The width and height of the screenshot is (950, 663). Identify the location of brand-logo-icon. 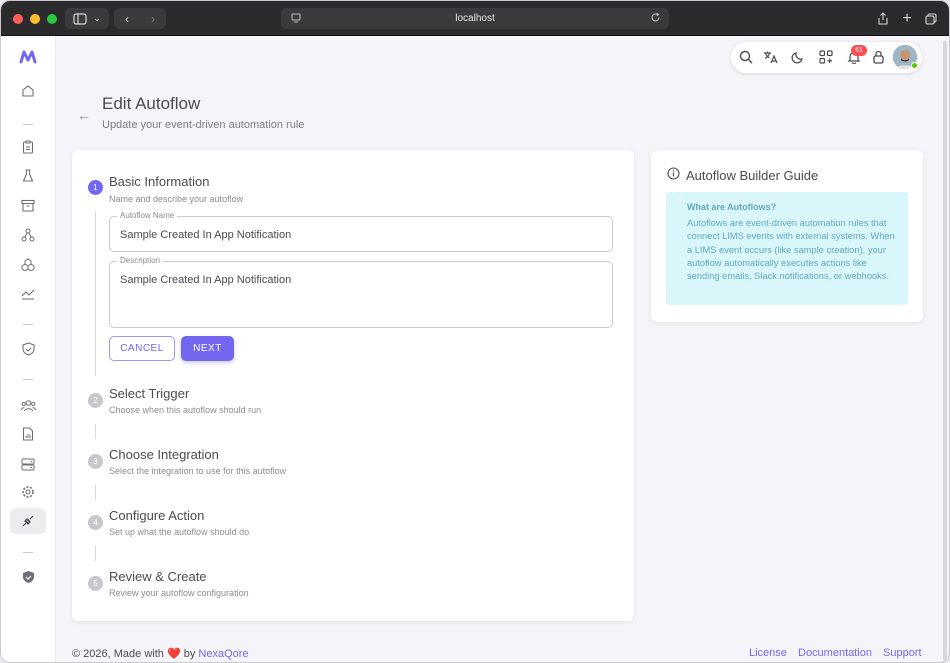
(28, 57).